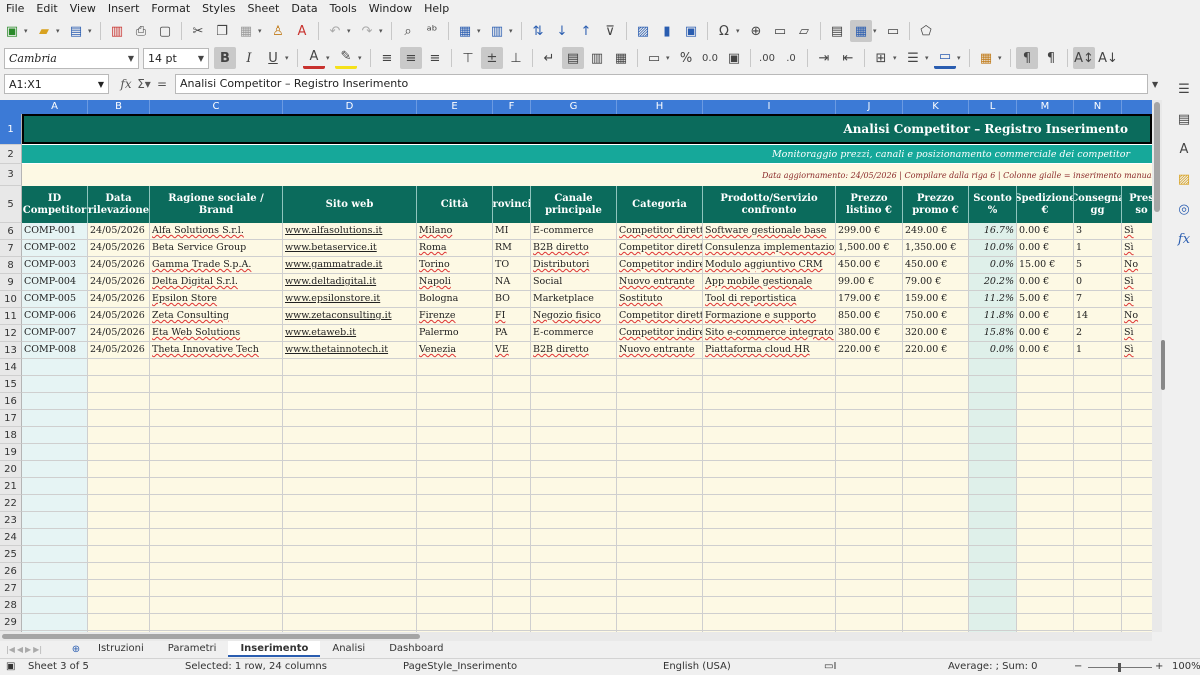 This screenshot has width=1200, height=675. What do you see at coordinates (11, 469) in the screenshot?
I see `row-header-20: 20` at bounding box center [11, 469].